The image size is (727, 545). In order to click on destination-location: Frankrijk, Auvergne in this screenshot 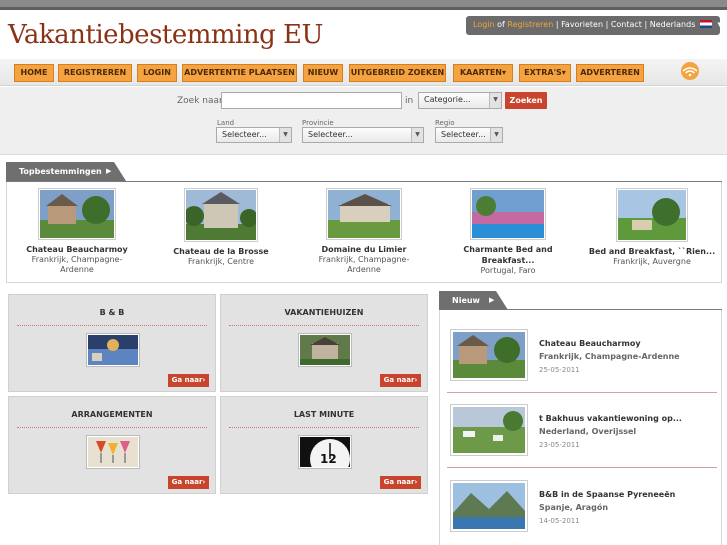, I will do `click(652, 261)`.